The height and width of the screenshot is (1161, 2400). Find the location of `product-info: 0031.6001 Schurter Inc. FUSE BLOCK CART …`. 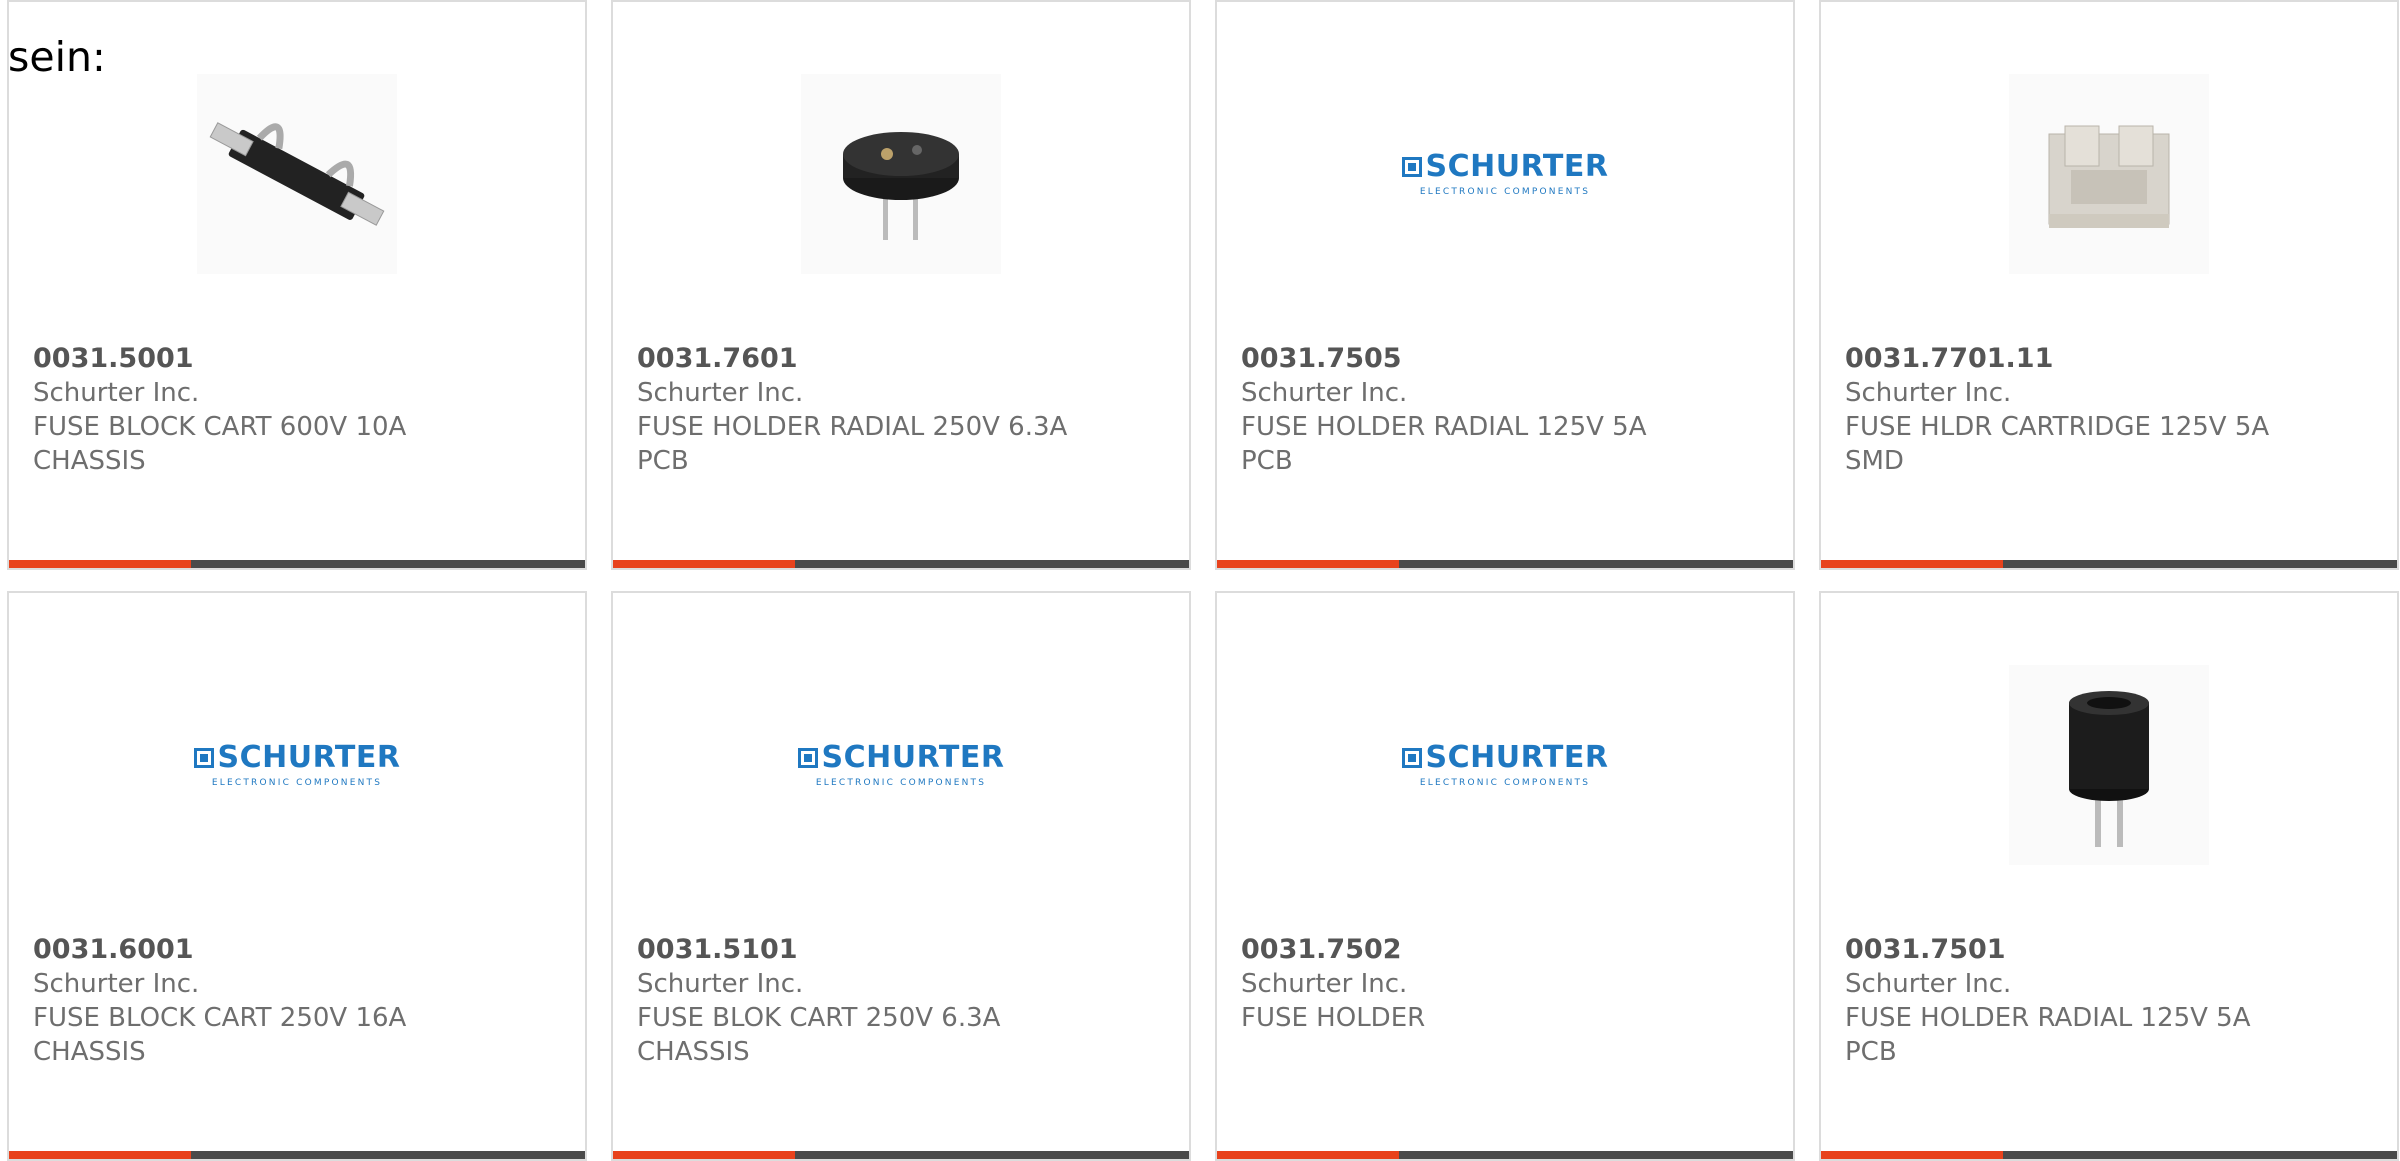

product-info: 0031.6001 Schurter Inc. FUSE BLOCK CART … is located at coordinates (299, 1001).